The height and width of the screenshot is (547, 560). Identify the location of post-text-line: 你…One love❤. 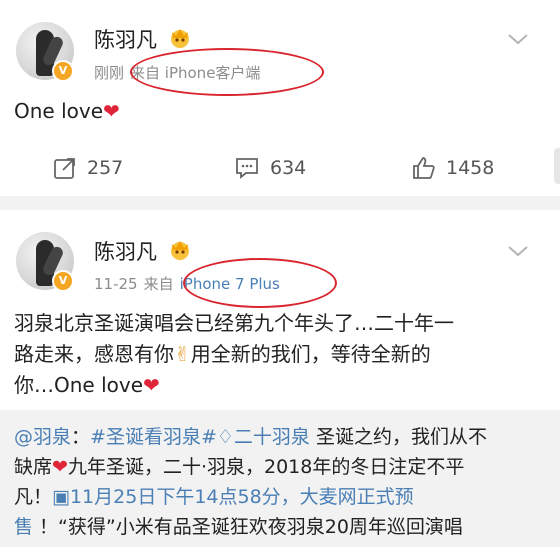
(87, 385).